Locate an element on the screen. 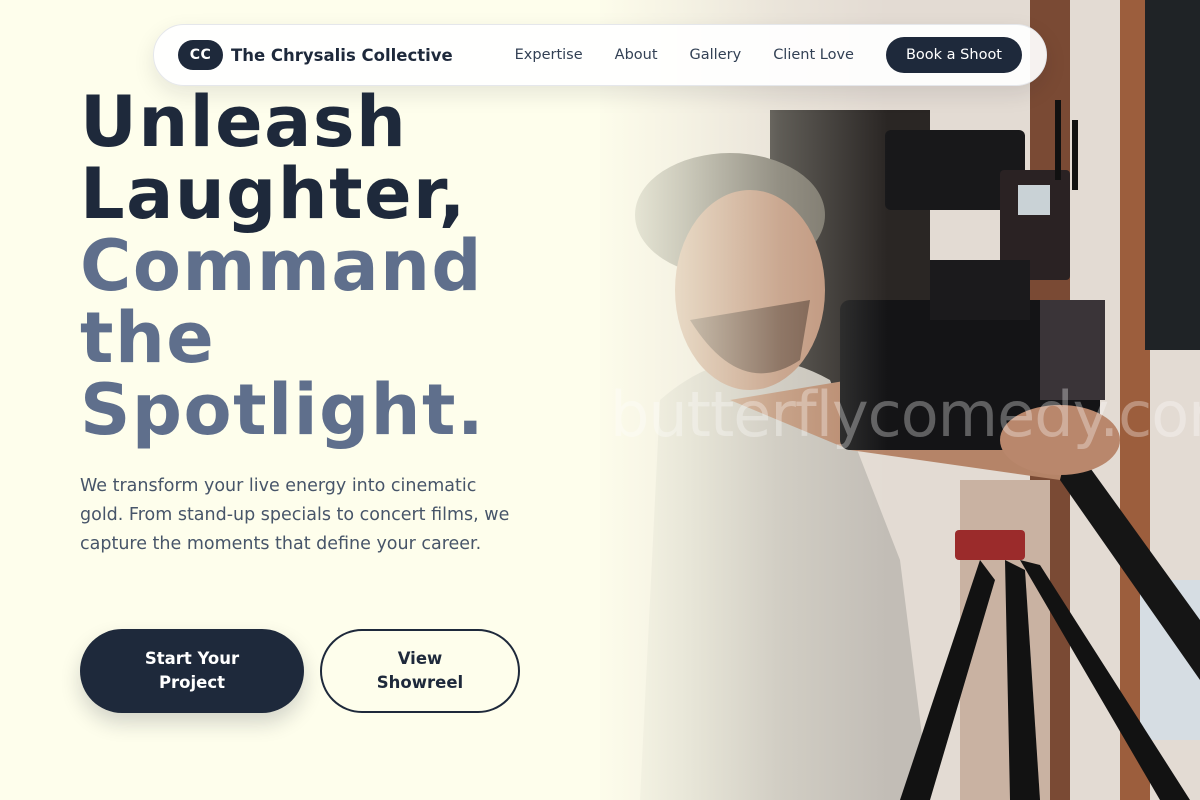 This screenshot has height=800, width=1200. book-shoot-button: Book a Shoot is located at coordinates (953, 55).